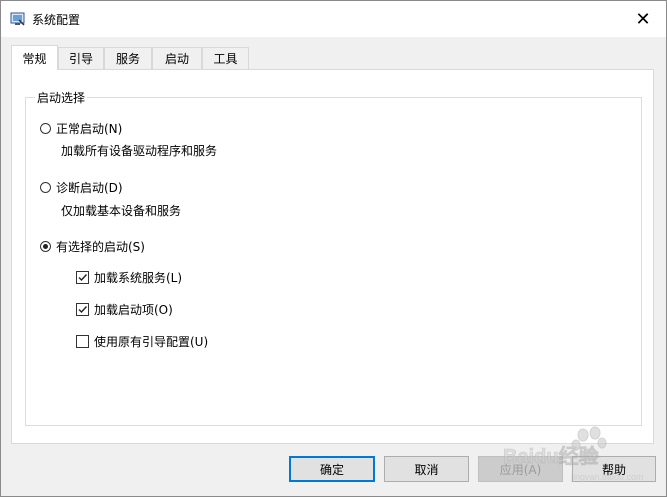  Describe the element at coordinates (225, 58) in the screenshot. I see `tab-tools: 工具` at that location.